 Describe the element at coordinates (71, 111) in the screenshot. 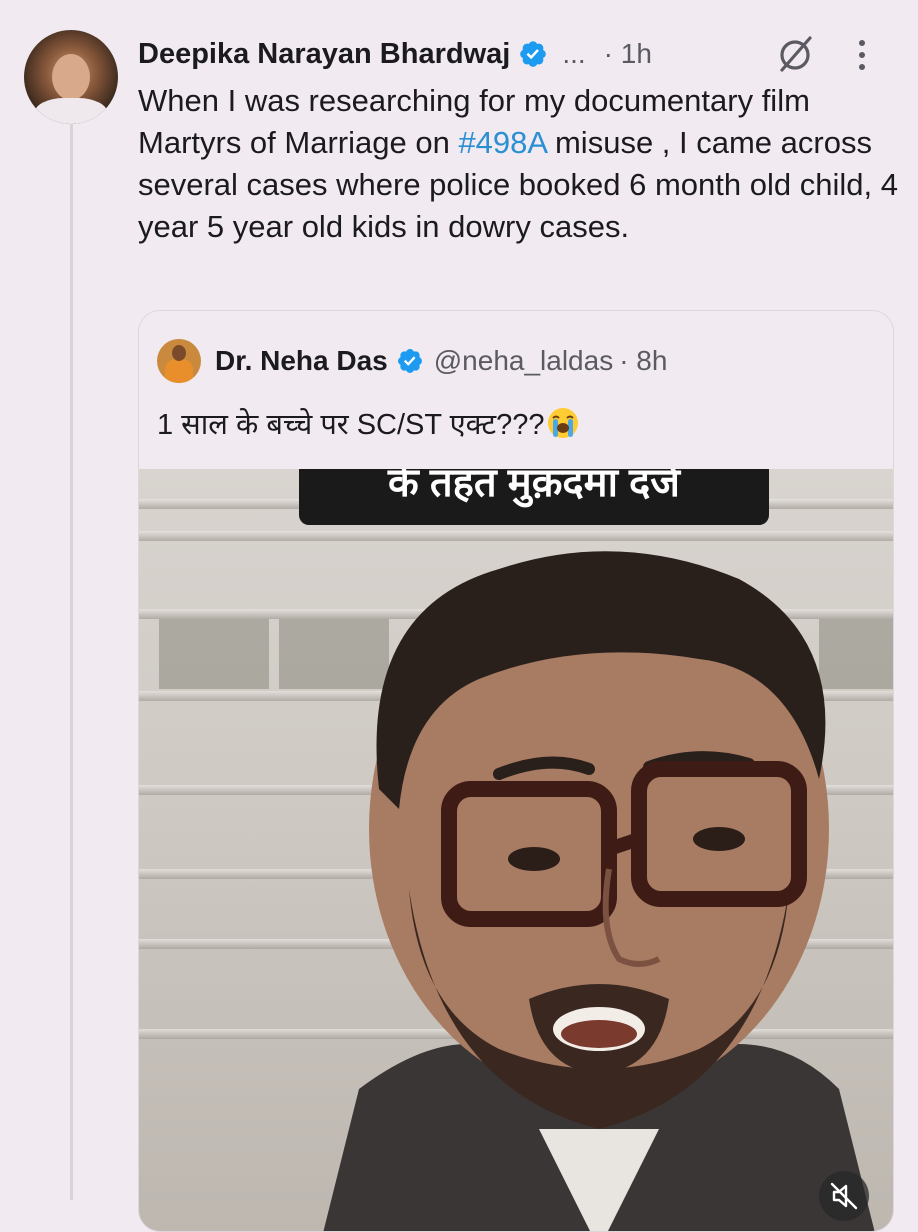

I see `avatar-shirt` at that location.